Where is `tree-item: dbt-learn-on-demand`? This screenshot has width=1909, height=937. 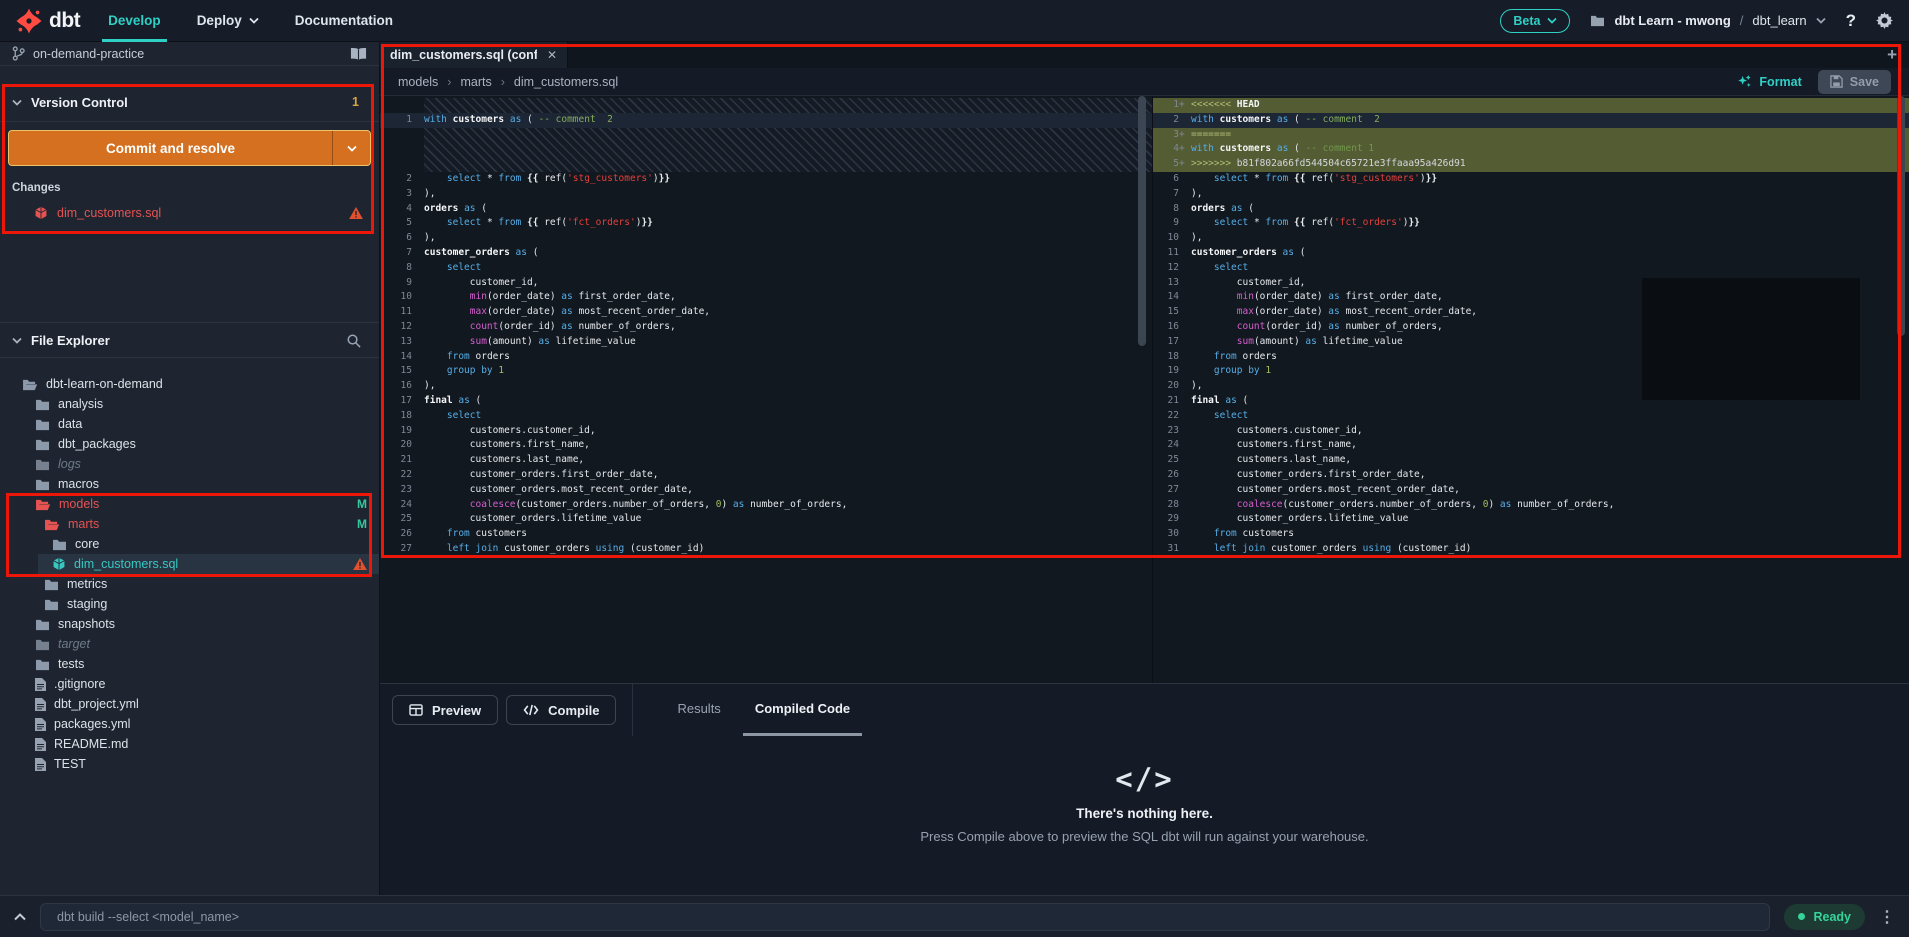 tree-item: dbt-learn-on-demand is located at coordinates (189, 384).